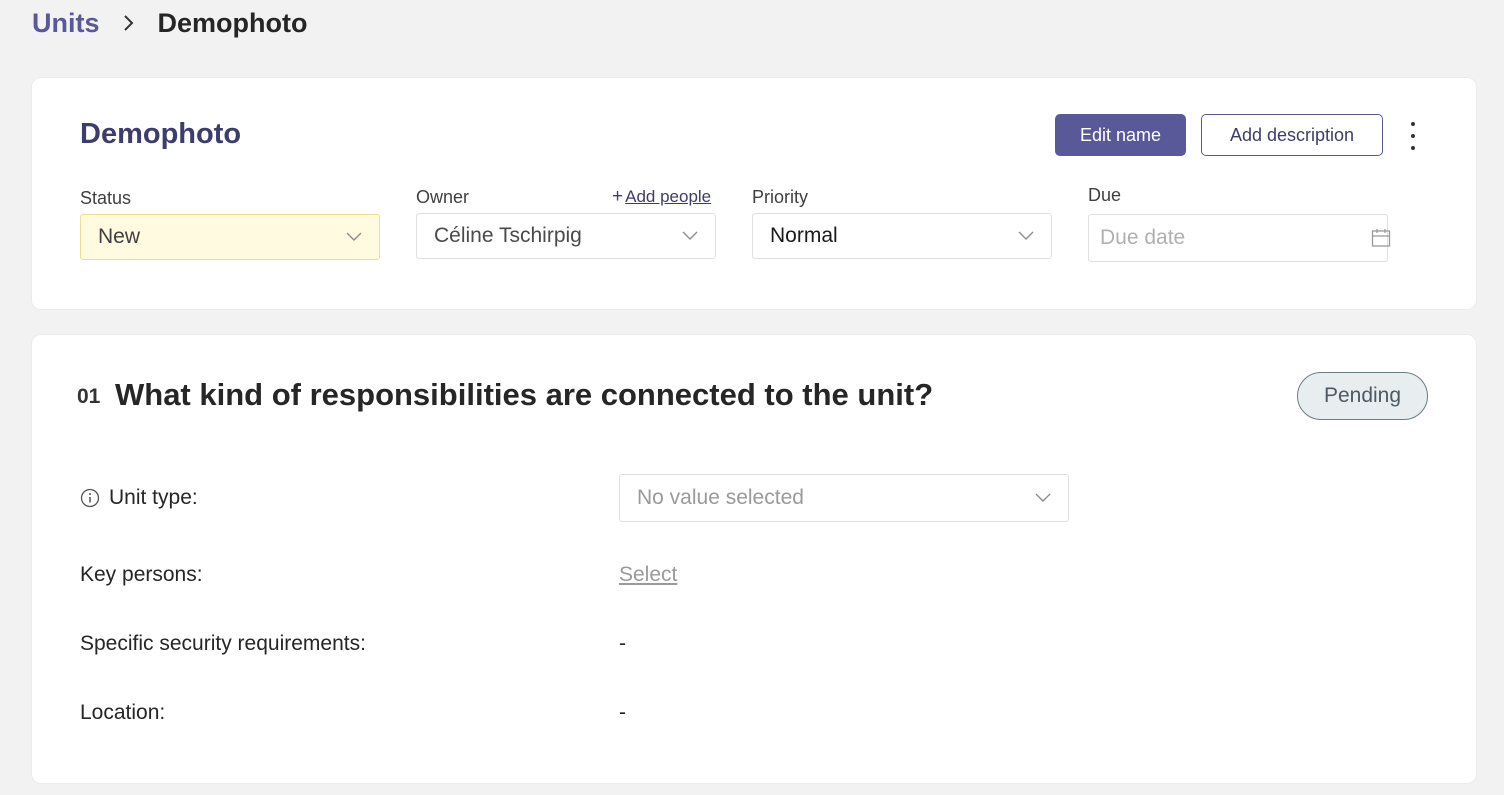 The image size is (1504, 795). I want to click on breadcrumb: Units Demophoto, so click(169, 23).